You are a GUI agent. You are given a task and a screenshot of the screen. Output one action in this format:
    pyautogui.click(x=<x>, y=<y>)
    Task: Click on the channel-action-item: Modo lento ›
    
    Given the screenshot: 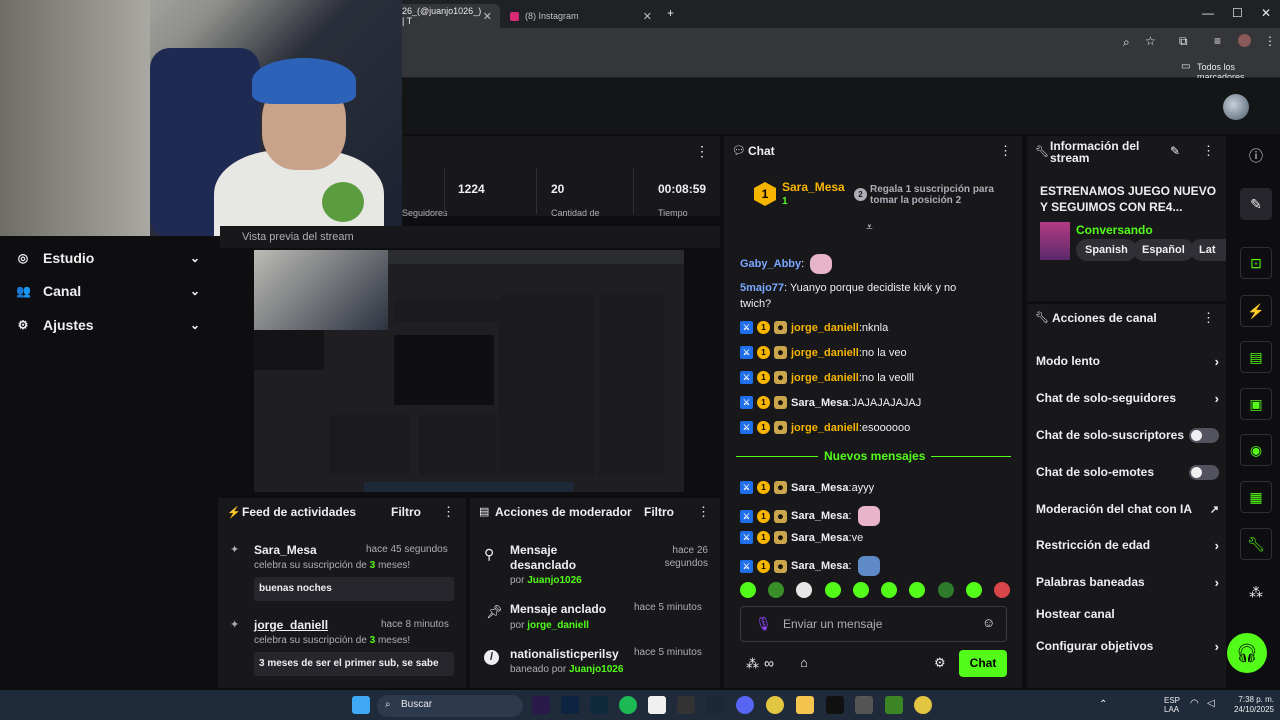 What is the action you would take?
    pyautogui.click(x=1127, y=361)
    